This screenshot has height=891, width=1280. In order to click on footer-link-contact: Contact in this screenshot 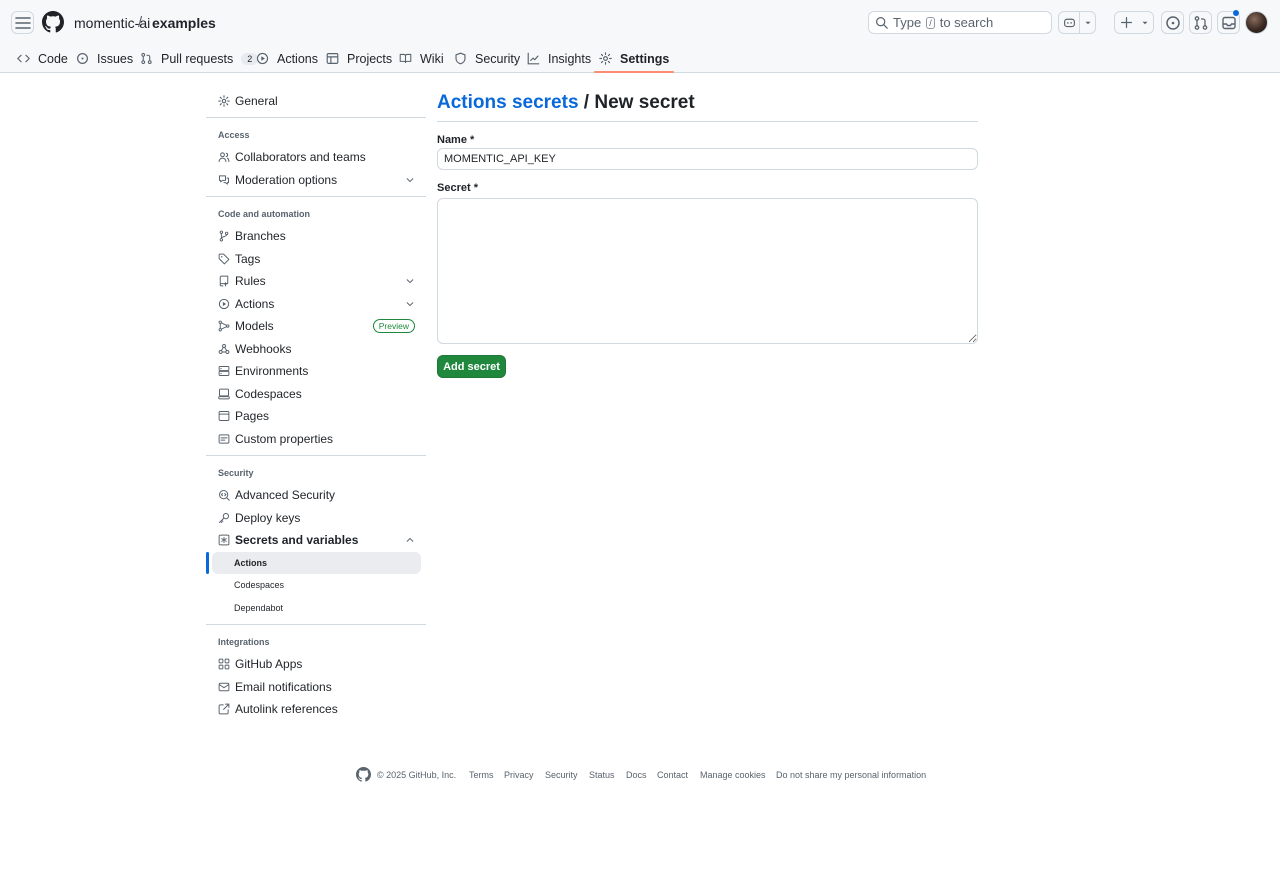, I will do `click(672, 775)`.